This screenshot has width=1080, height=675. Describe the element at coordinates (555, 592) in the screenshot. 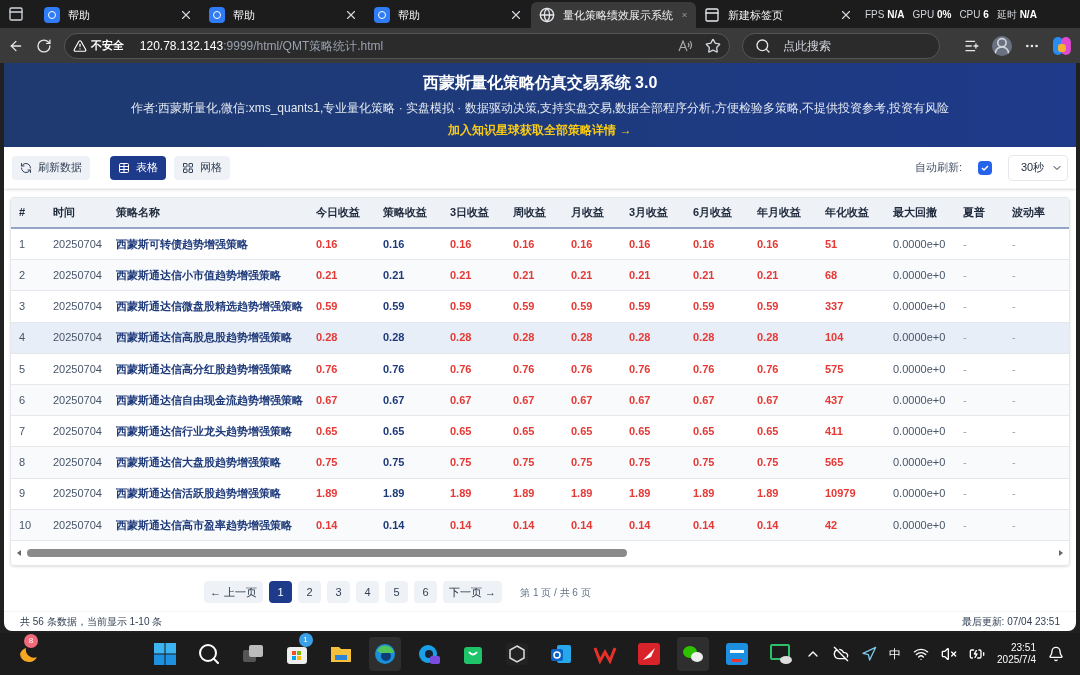

I see `page-info: 第 1 页 / 共 6 页` at that location.